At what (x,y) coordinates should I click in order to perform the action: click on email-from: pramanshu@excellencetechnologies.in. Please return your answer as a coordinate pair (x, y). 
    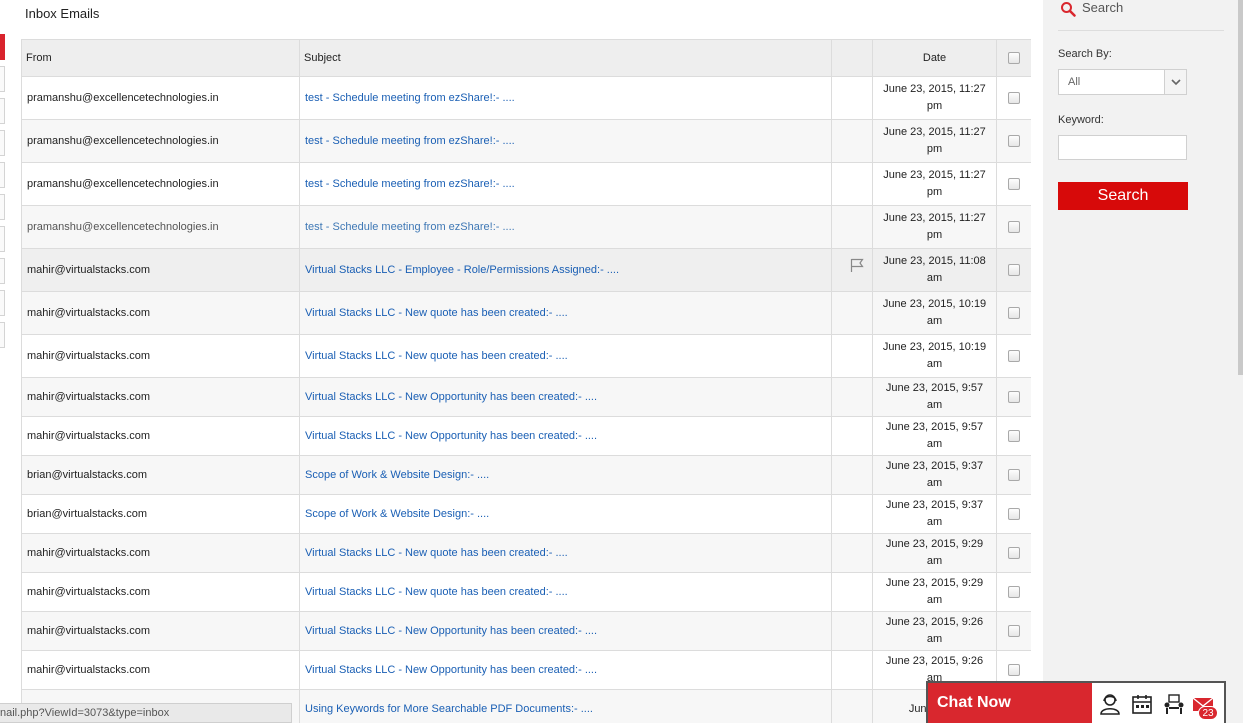
    Looking at the image, I should click on (160, 184).